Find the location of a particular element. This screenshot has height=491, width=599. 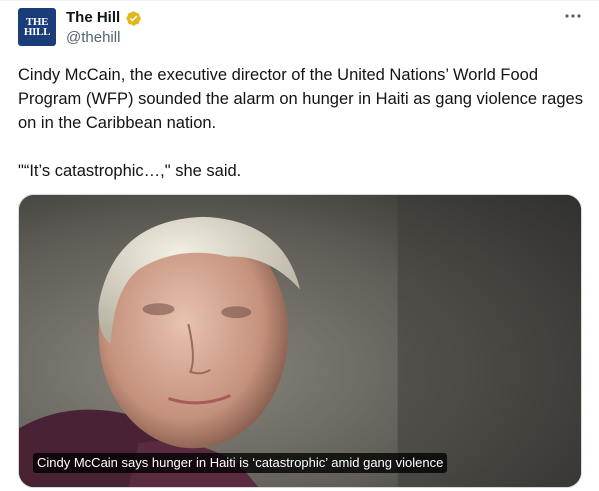

display-name-text: The Hill is located at coordinates (93, 17).